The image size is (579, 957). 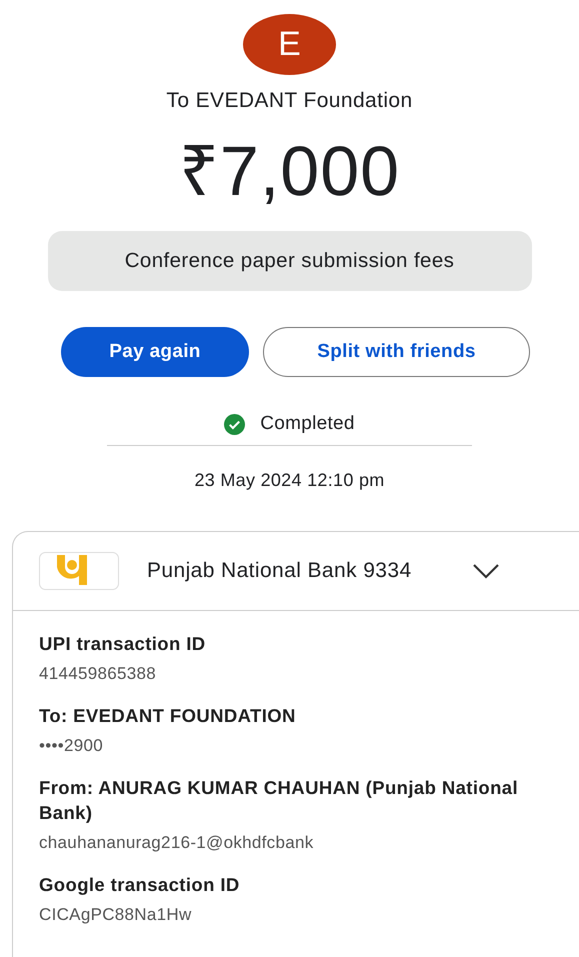 I want to click on check-circle-icon, so click(x=235, y=424).